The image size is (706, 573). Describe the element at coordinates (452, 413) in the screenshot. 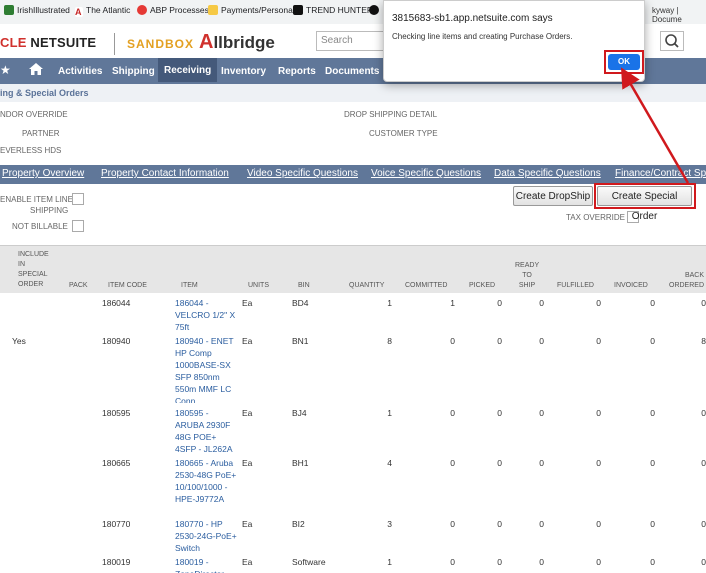

I see `committed-cell: 0` at that location.